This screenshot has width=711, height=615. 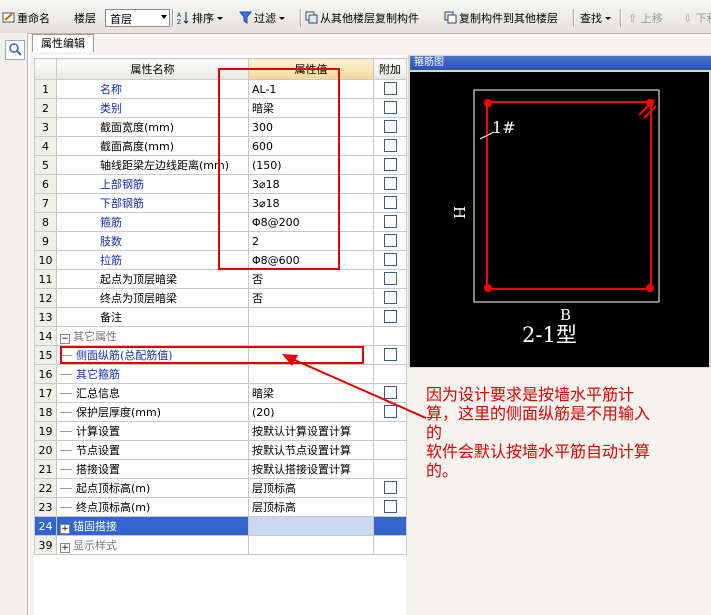 I want to click on note-line-5: 的。, so click(x=442, y=470).